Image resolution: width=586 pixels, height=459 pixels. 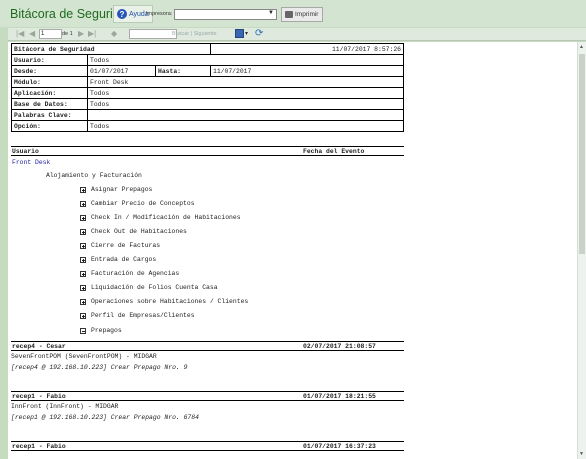 What do you see at coordinates (143, 203) in the screenshot?
I see `tree-item-label: Cambiar Precio de Conceptos` at bounding box center [143, 203].